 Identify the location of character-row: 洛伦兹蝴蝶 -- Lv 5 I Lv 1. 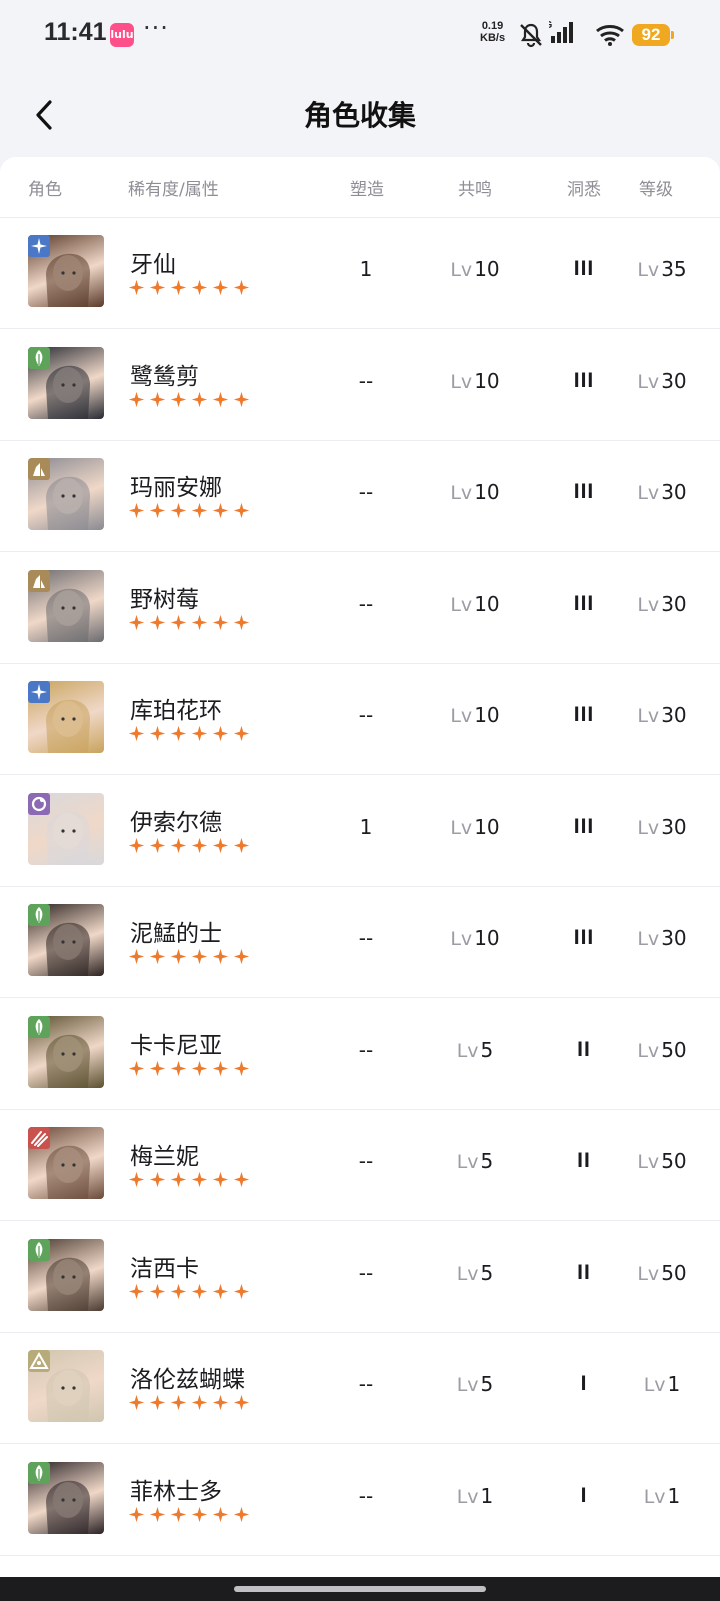
(360, 1388).